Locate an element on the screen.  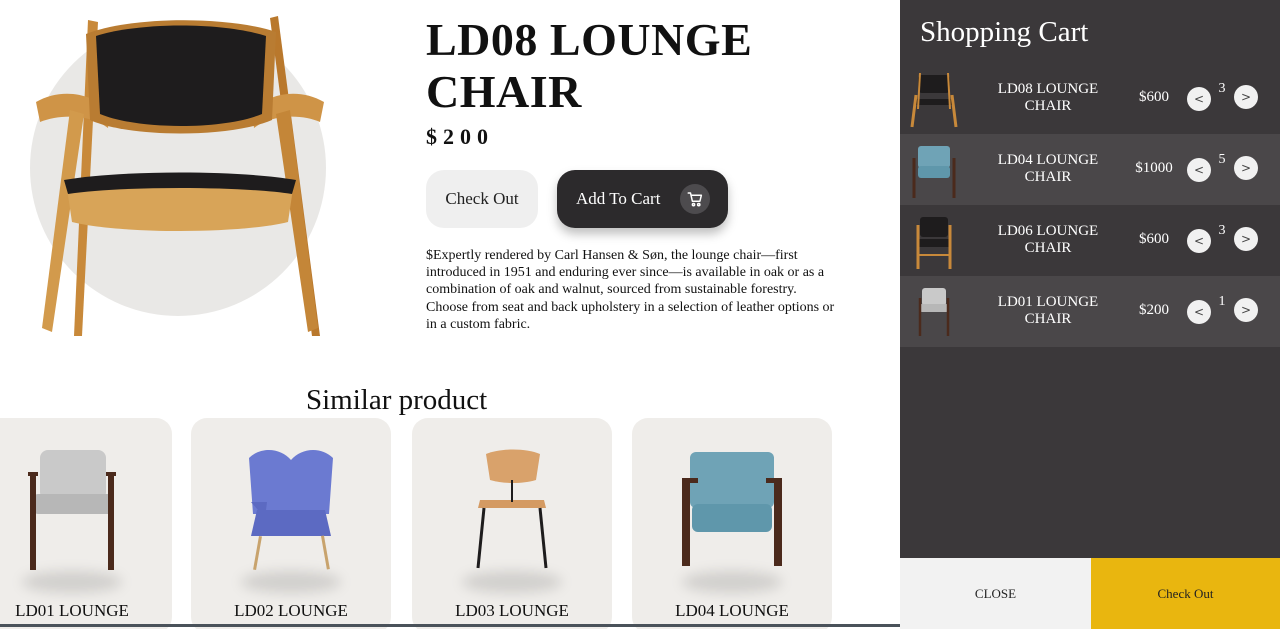
page-divider is located at coordinates (450, 625).